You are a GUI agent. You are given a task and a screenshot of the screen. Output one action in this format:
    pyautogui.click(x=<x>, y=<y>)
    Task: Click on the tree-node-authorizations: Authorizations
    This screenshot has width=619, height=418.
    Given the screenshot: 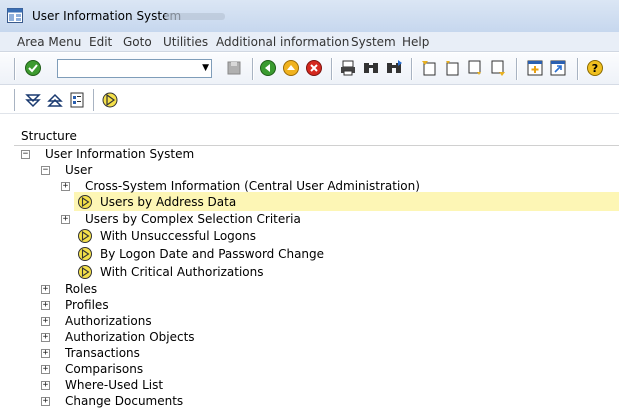 What is the action you would take?
    pyautogui.click(x=108, y=321)
    